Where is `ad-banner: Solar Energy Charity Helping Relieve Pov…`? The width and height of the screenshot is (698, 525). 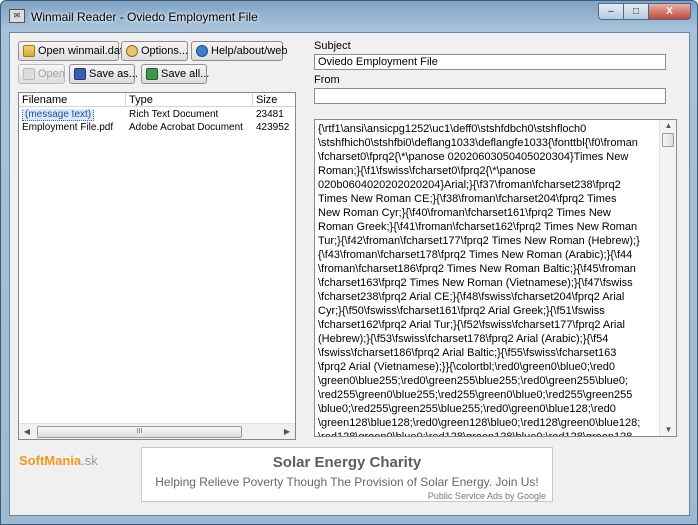
ad-banner: Solar Energy Charity Helping Relieve Pov… is located at coordinates (347, 474).